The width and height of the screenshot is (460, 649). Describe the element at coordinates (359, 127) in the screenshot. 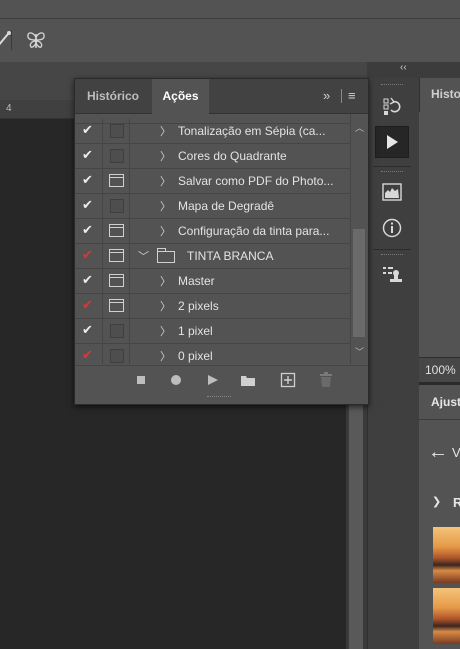

I see `scroll-up-icon: ︿` at that location.